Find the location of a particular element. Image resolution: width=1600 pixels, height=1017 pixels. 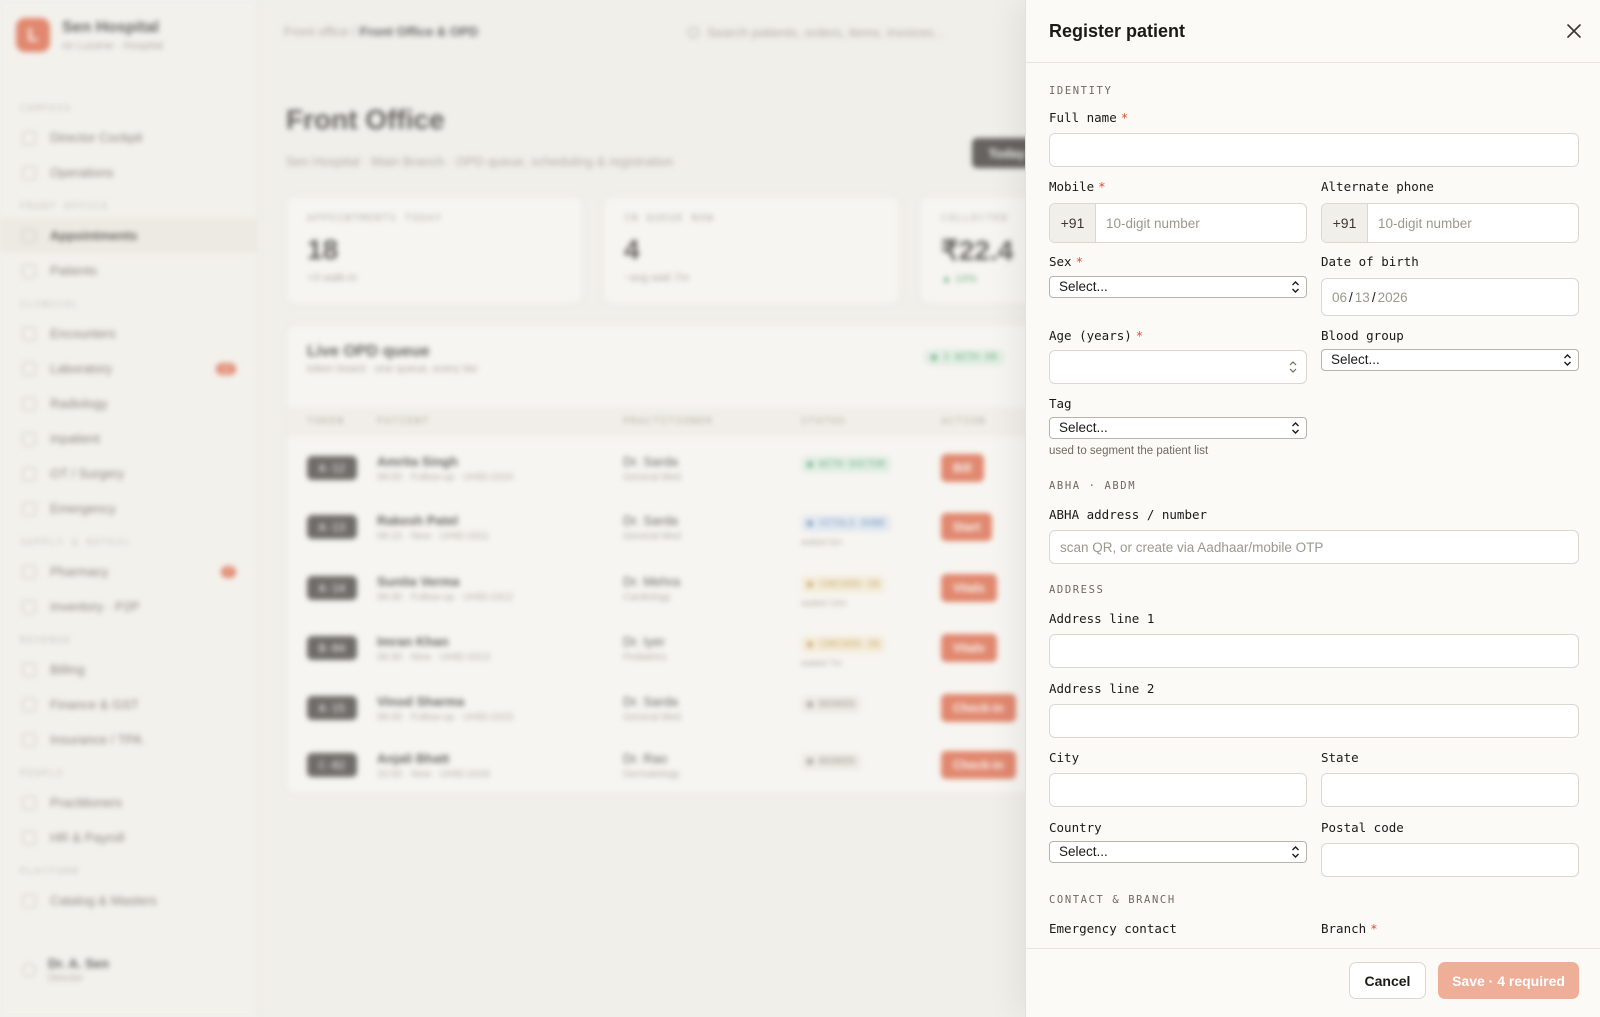

state-input is located at coordinates (1450, 790).